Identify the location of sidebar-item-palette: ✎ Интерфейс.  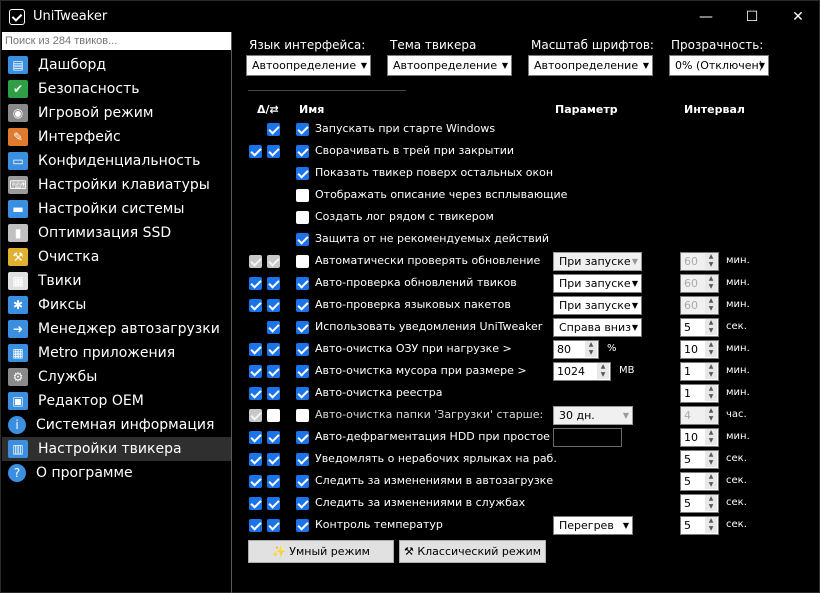
(116, 137).